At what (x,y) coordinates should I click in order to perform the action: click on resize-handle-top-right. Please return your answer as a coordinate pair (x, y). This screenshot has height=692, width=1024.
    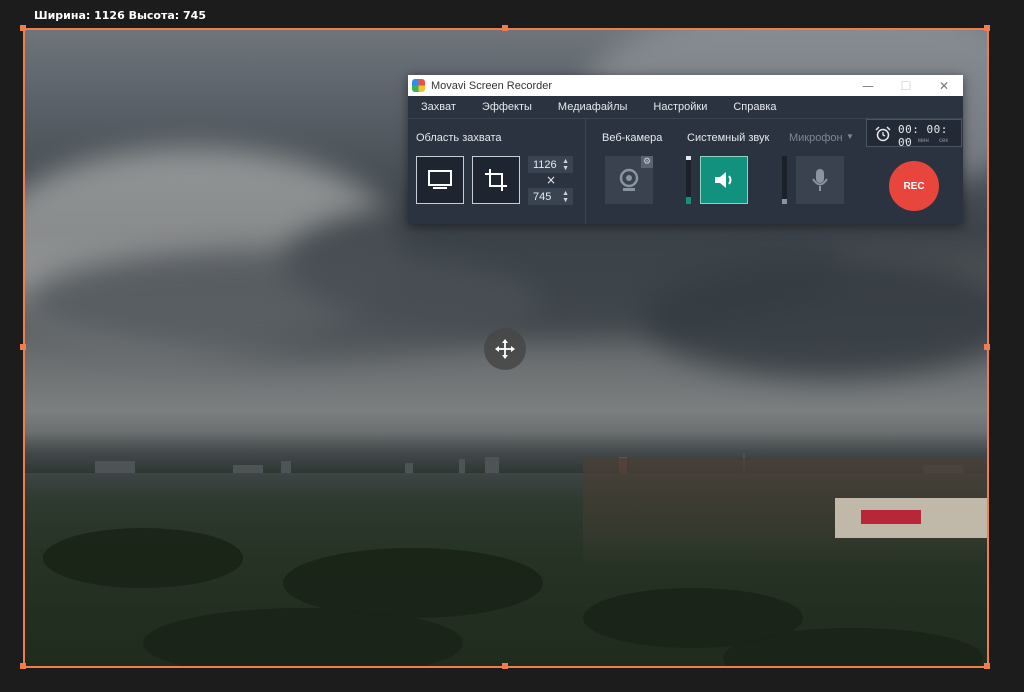
    Looking at the image, I should click on (987, 28).